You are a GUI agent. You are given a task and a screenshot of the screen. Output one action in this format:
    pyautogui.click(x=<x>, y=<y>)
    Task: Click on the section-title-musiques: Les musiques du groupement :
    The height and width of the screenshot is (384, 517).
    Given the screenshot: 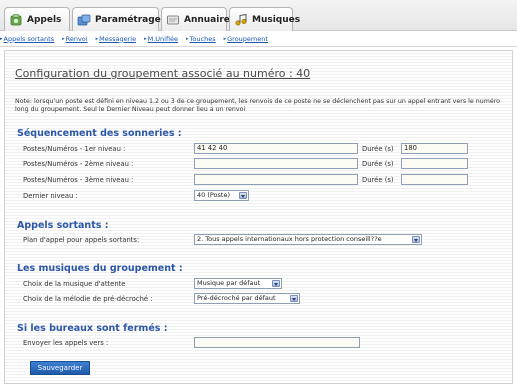 What is the action you would take?
    pyautogui.click(x=100, y=268)
    